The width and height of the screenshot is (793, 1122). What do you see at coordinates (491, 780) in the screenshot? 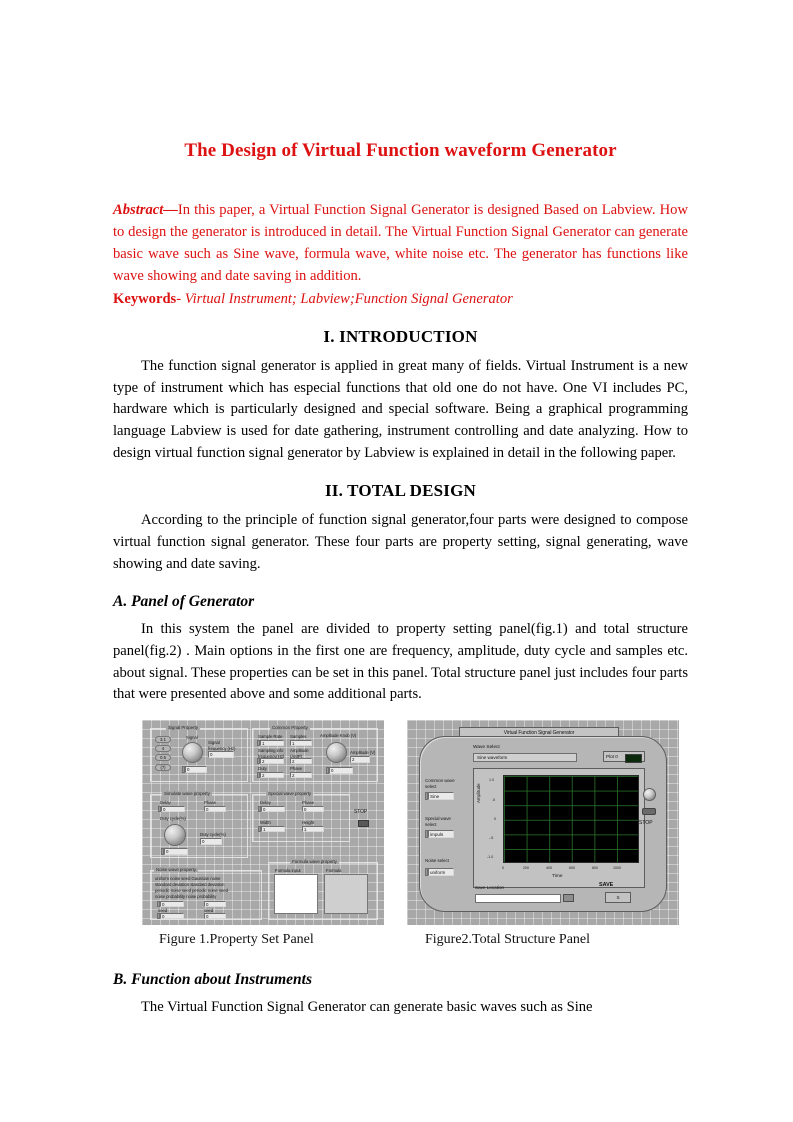
I see `graph-y-tick-0: 1.0` at bounding box center [491, 780].